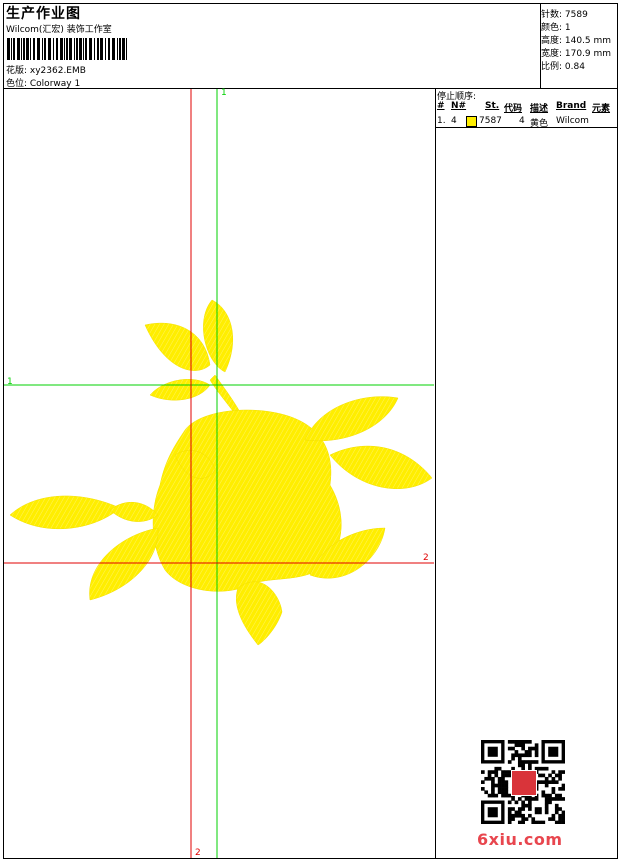 This screenshot has width=620, height=860. What do you see at coordinates (426, 558) in the screenshot?
I see `red-horizontal-label: 2` at bounding box center [426, 558].